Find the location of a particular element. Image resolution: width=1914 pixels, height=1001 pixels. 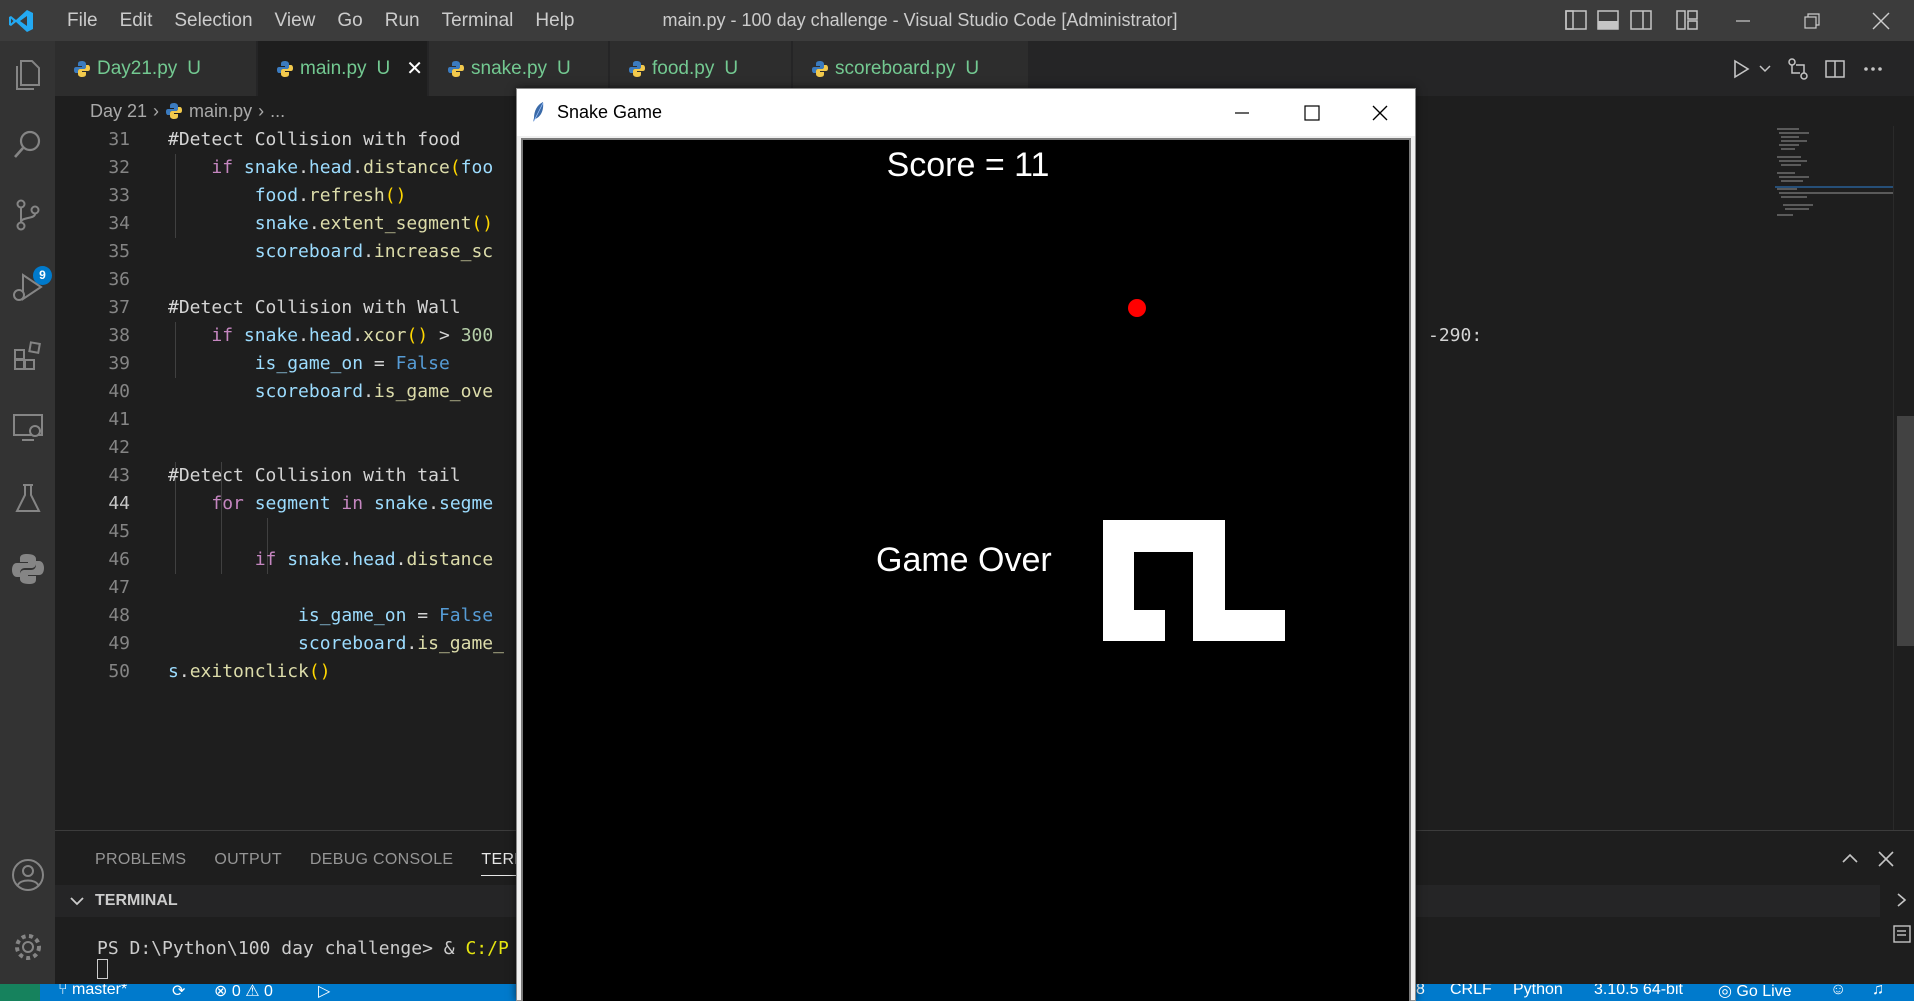

split-editor-icon is located at coordinates (1835, 69).